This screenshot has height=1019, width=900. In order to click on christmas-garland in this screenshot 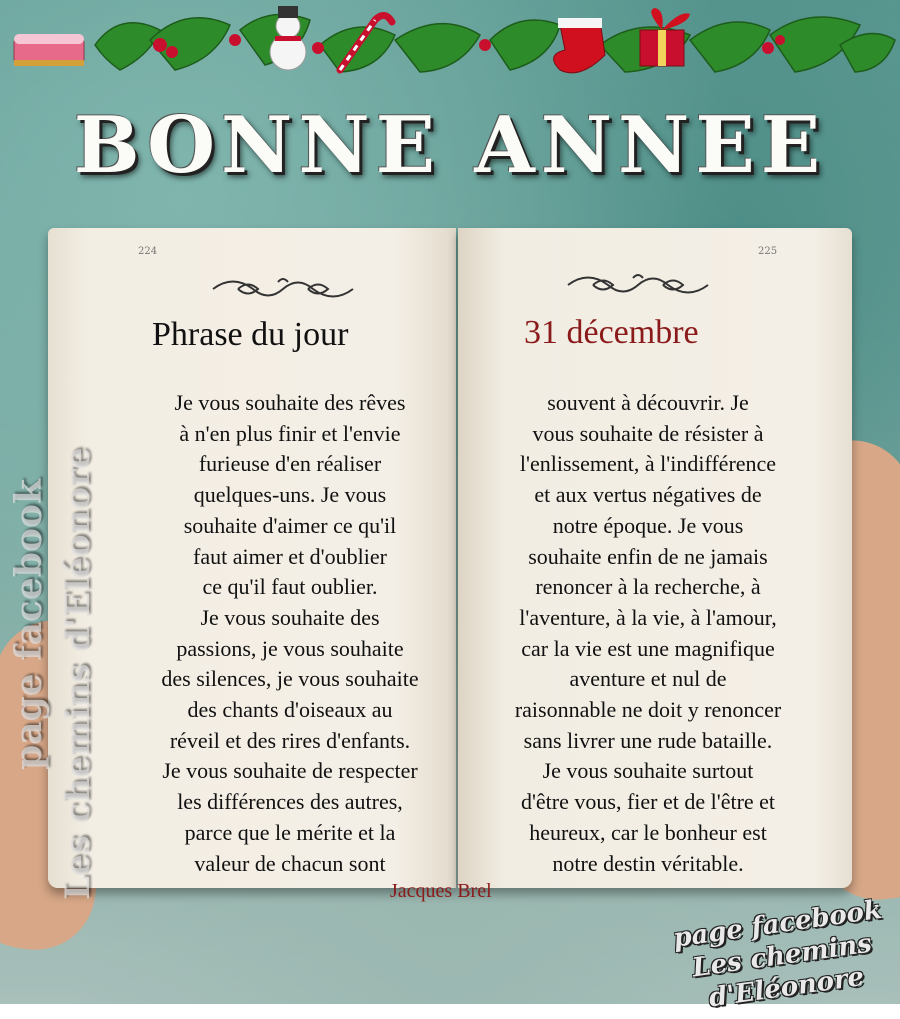, I will do `click(454, 40)`.